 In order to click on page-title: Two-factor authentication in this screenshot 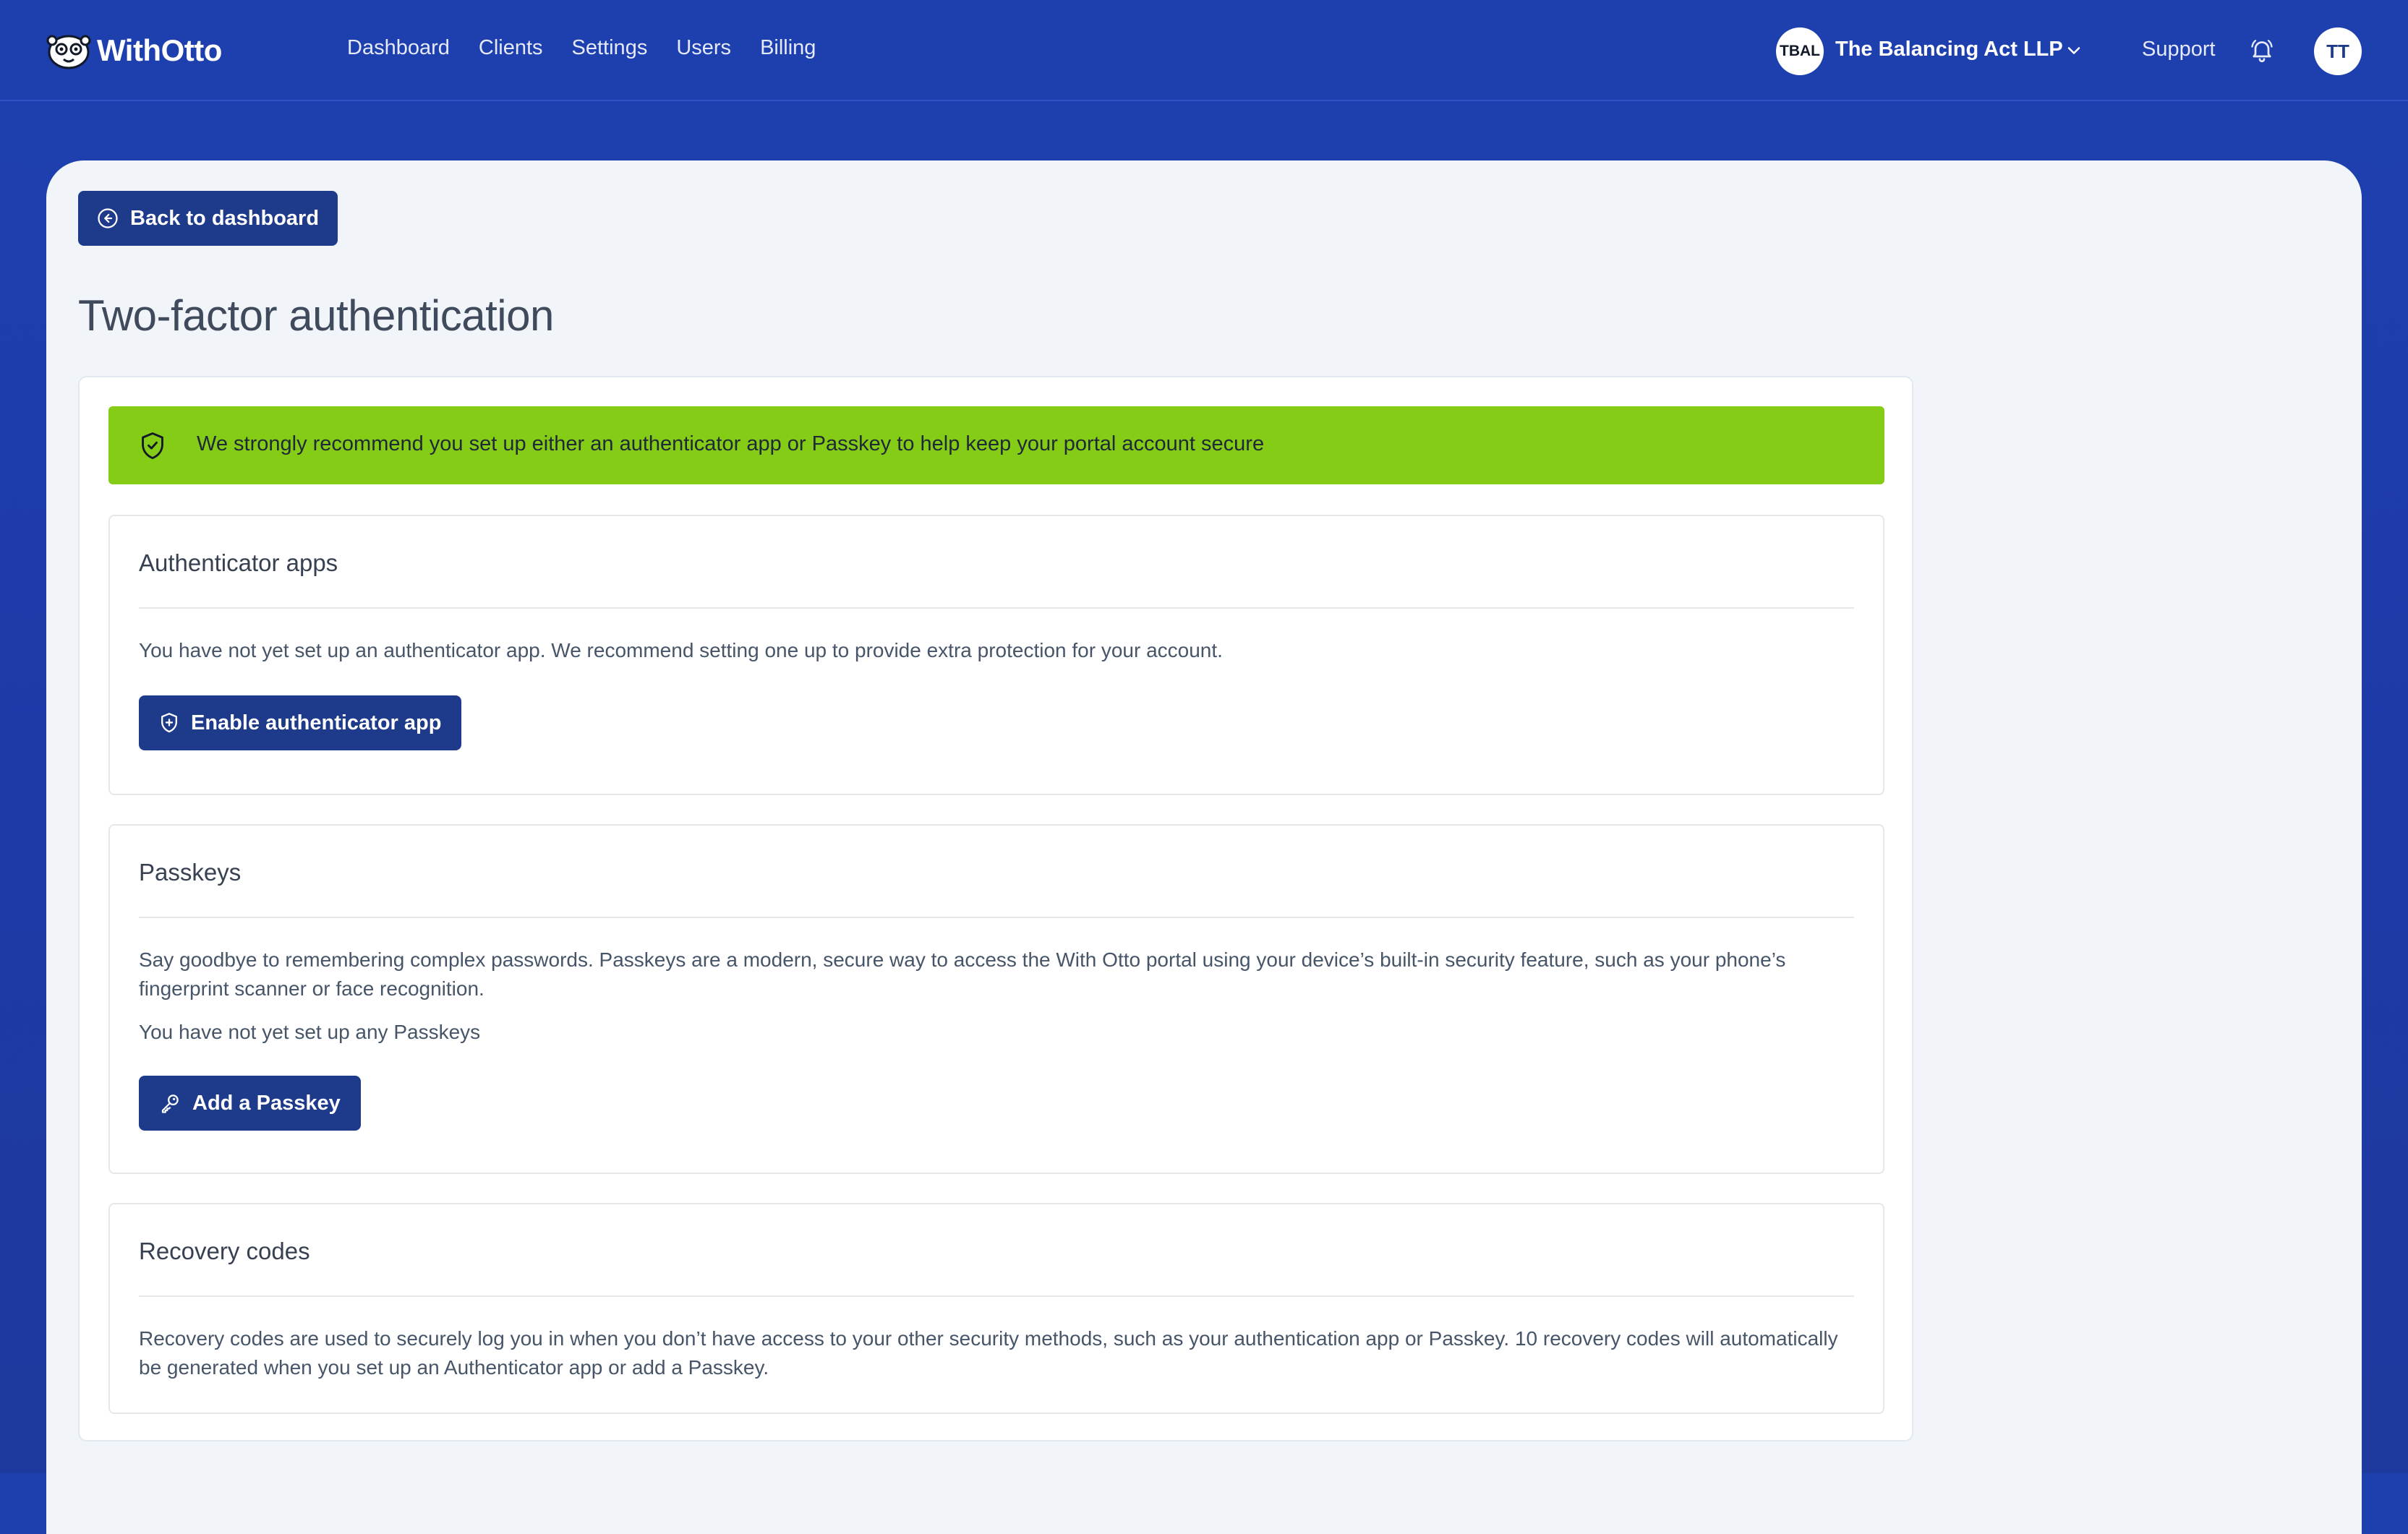, I will do `click(316, 315)`.